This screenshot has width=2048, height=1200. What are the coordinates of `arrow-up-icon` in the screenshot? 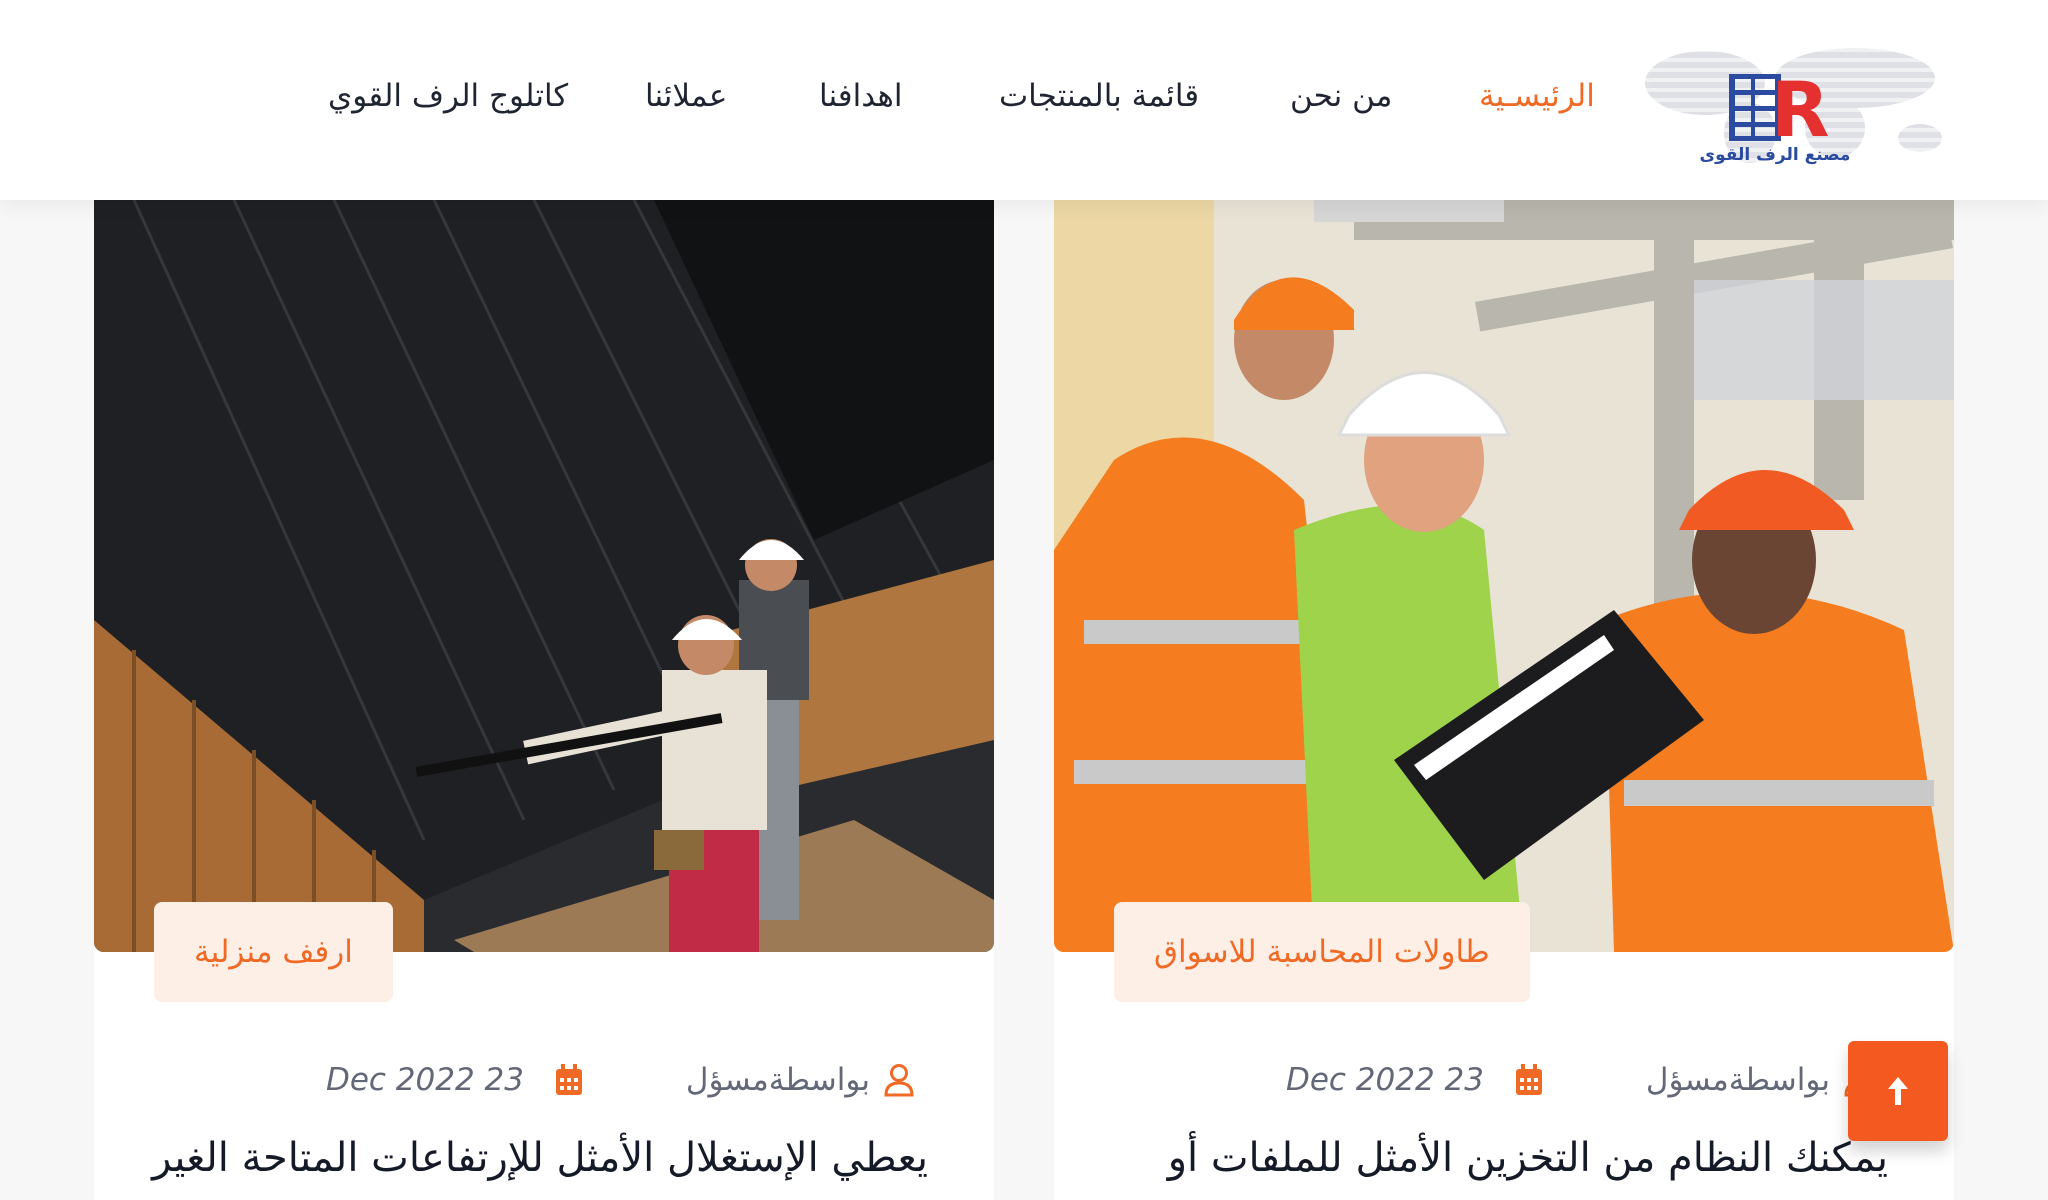 It's located at (1898, 1091).